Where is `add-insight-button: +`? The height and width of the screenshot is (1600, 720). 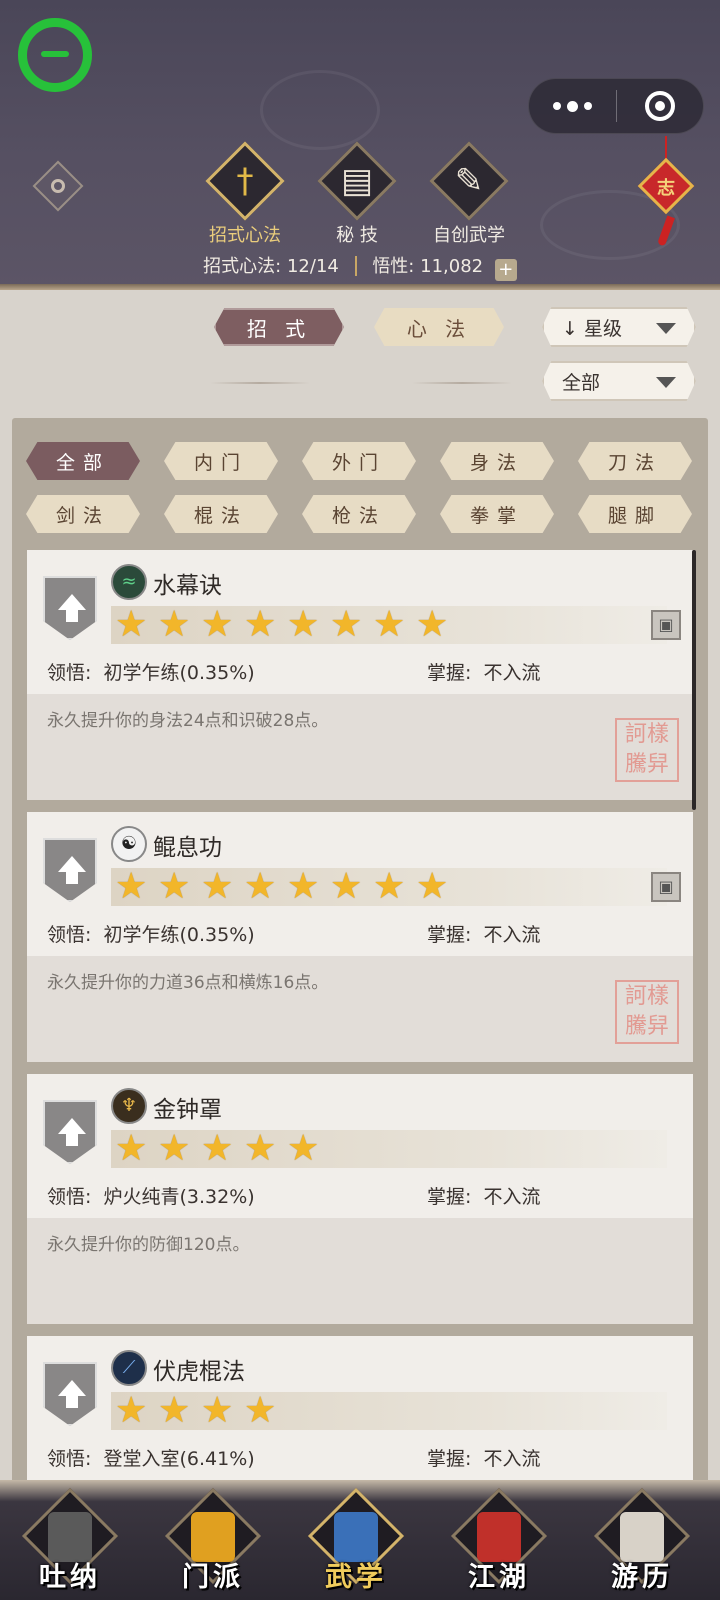 add-insight-button: + is located at coordinates (505, 270).